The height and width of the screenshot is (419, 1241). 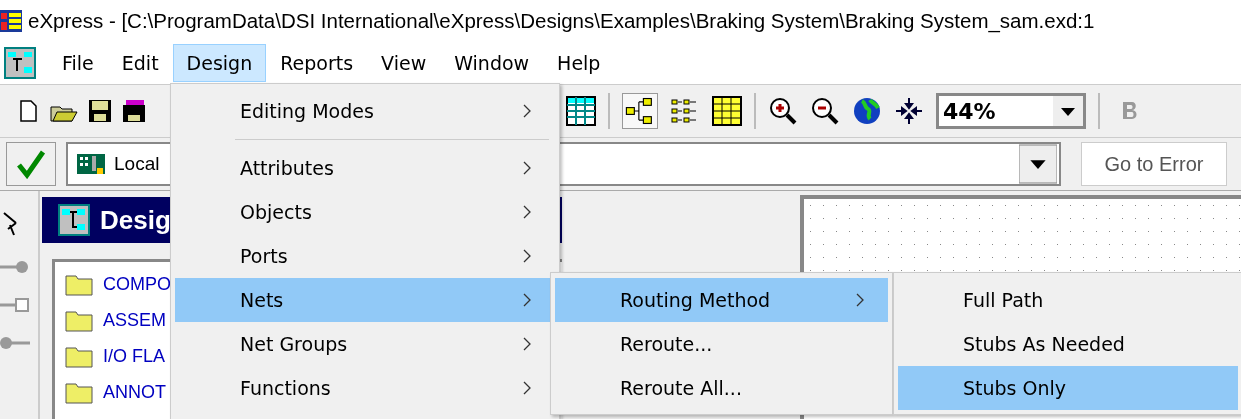 I want to click on menu-option: Ports, so click(x=365, y=256).